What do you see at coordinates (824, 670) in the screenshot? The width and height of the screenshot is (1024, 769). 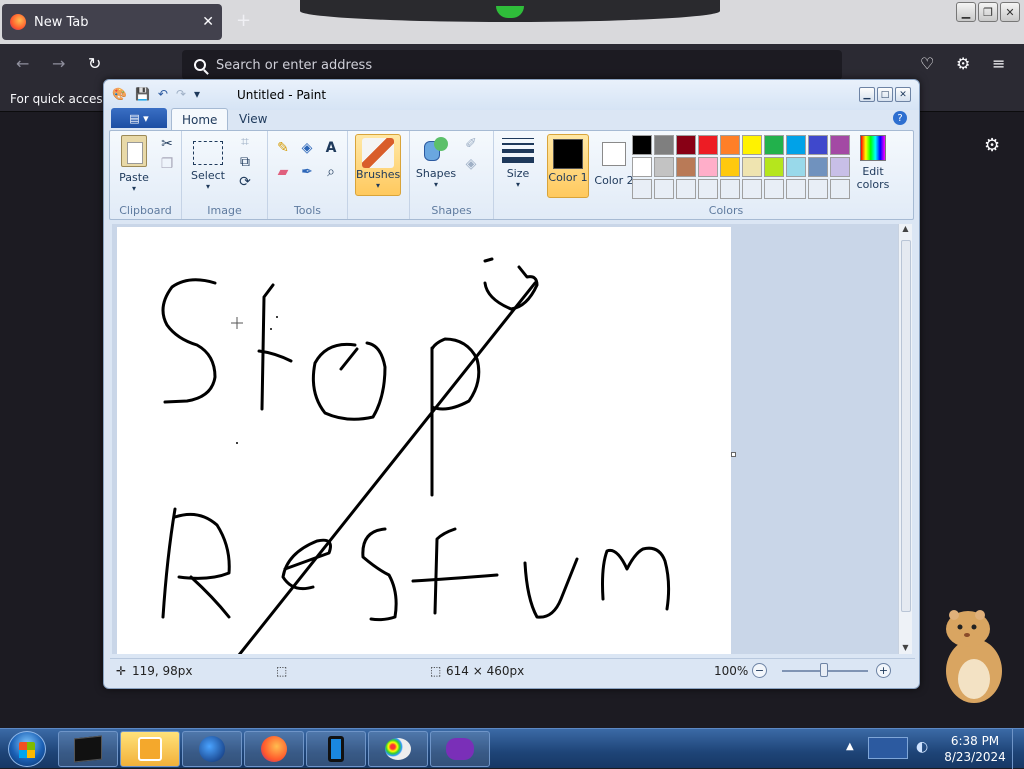 I see `zoom-slider-thumb` at bounding box center [824, 670].